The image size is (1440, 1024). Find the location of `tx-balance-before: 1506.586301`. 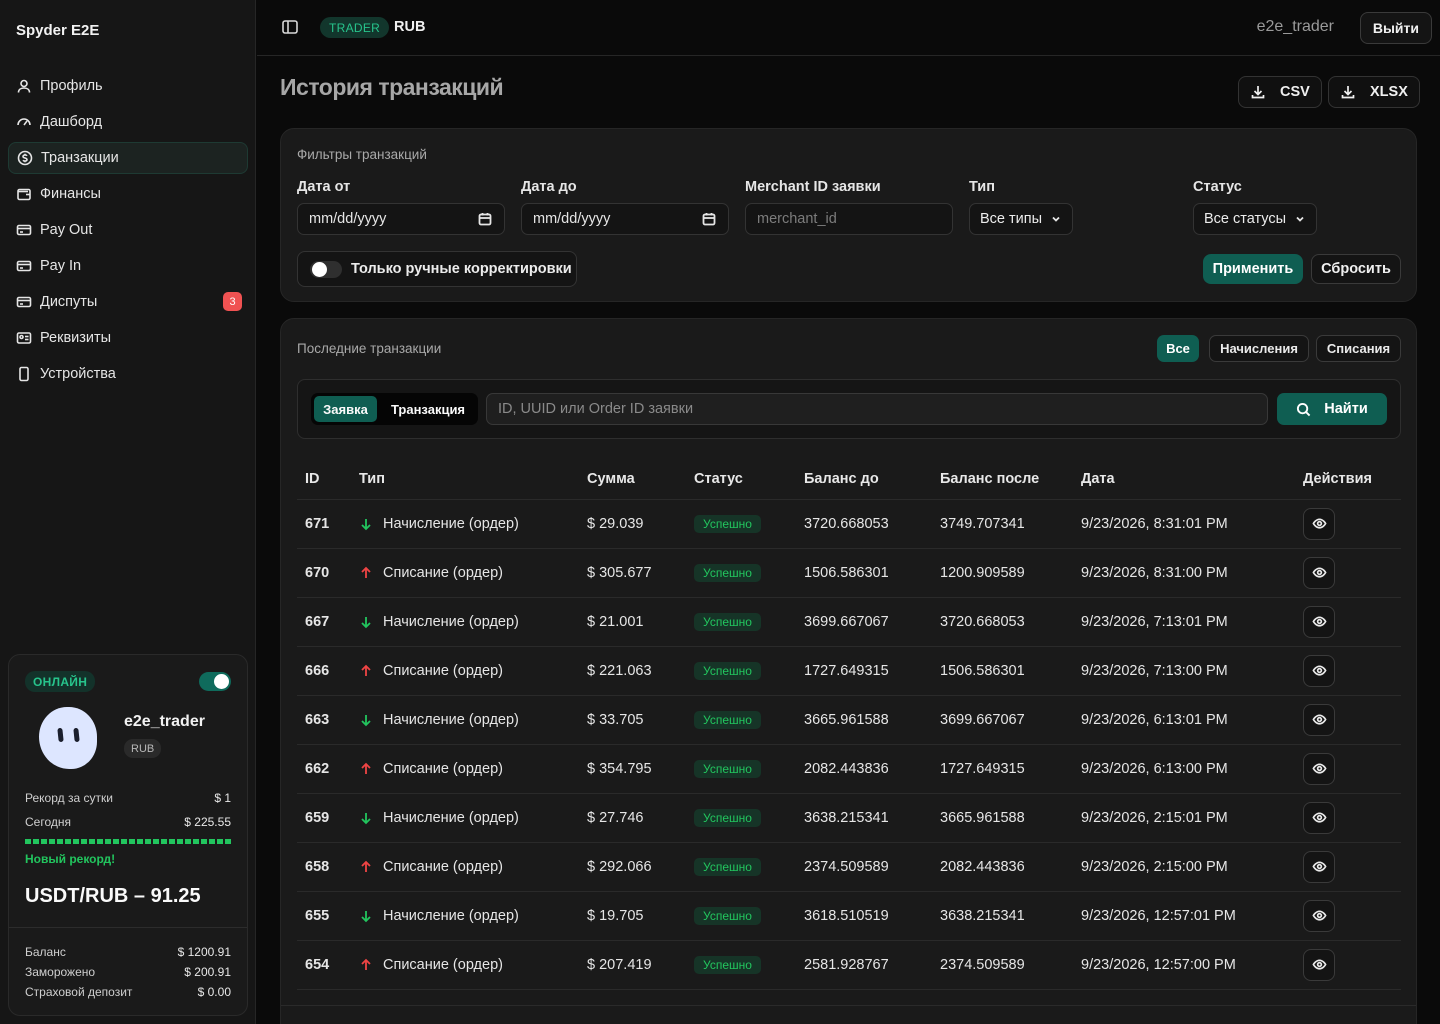

tx-balance-before: 1506.586301 is located at coordinates (864, 573).